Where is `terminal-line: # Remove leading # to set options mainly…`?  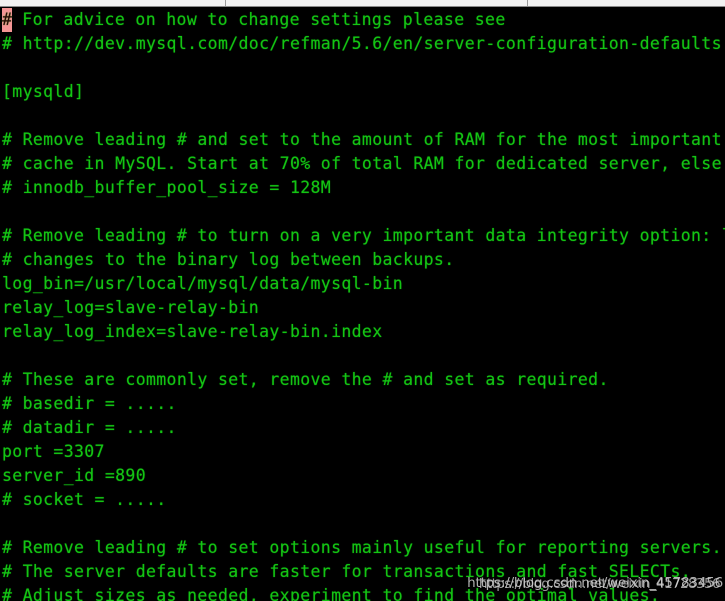 terminal-line: # Remove leading # to set options mainly… is located at coordinates (362, 547).